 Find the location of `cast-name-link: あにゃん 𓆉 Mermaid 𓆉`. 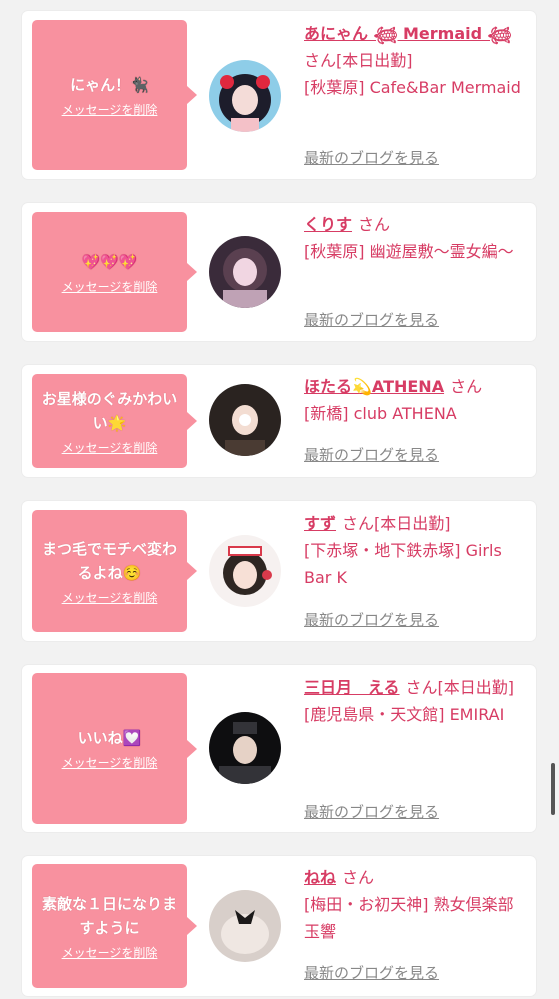

cast-name-link: あにゃん 𓆉 Mermaid 𓆉 is located at coordinates (408, 33).